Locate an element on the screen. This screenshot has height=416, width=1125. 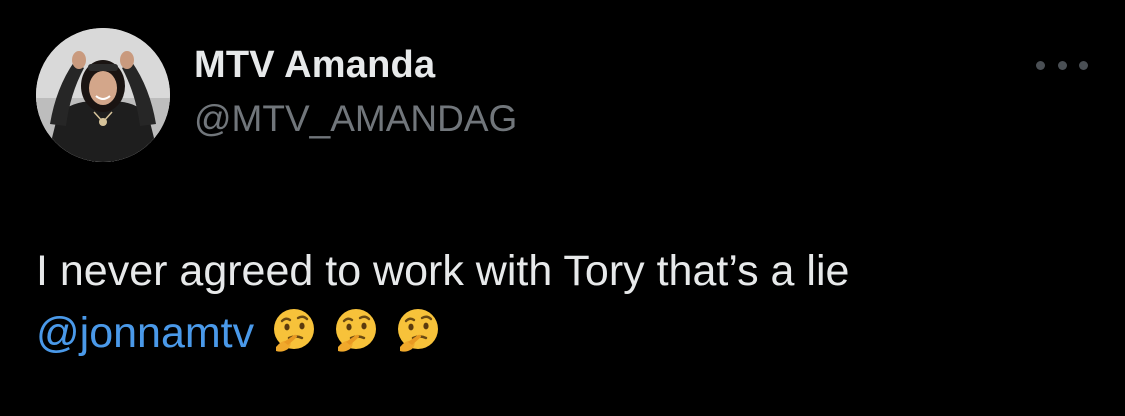
mention-link: @jonnamtv is located at coordinates (145, 333).